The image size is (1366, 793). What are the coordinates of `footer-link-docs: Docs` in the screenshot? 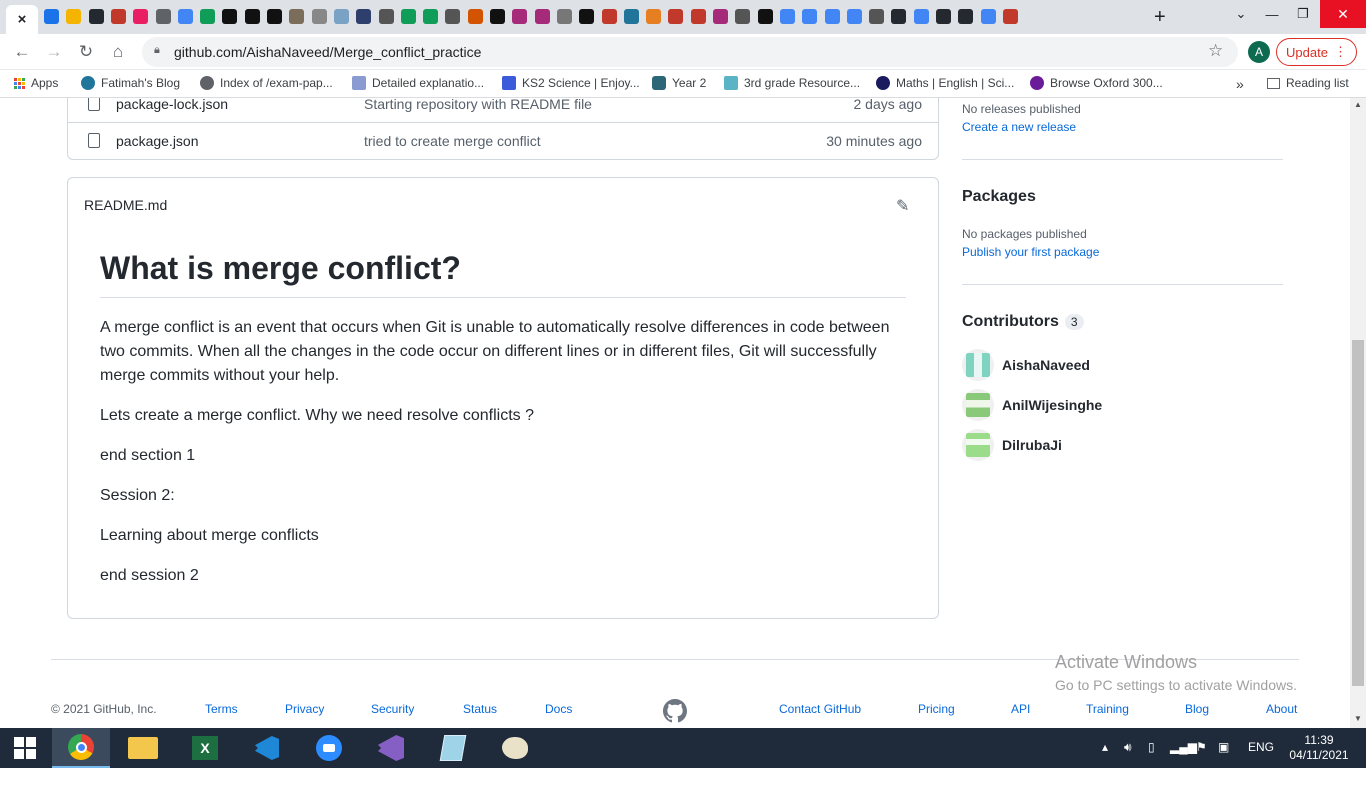 It's located at (558, 709).